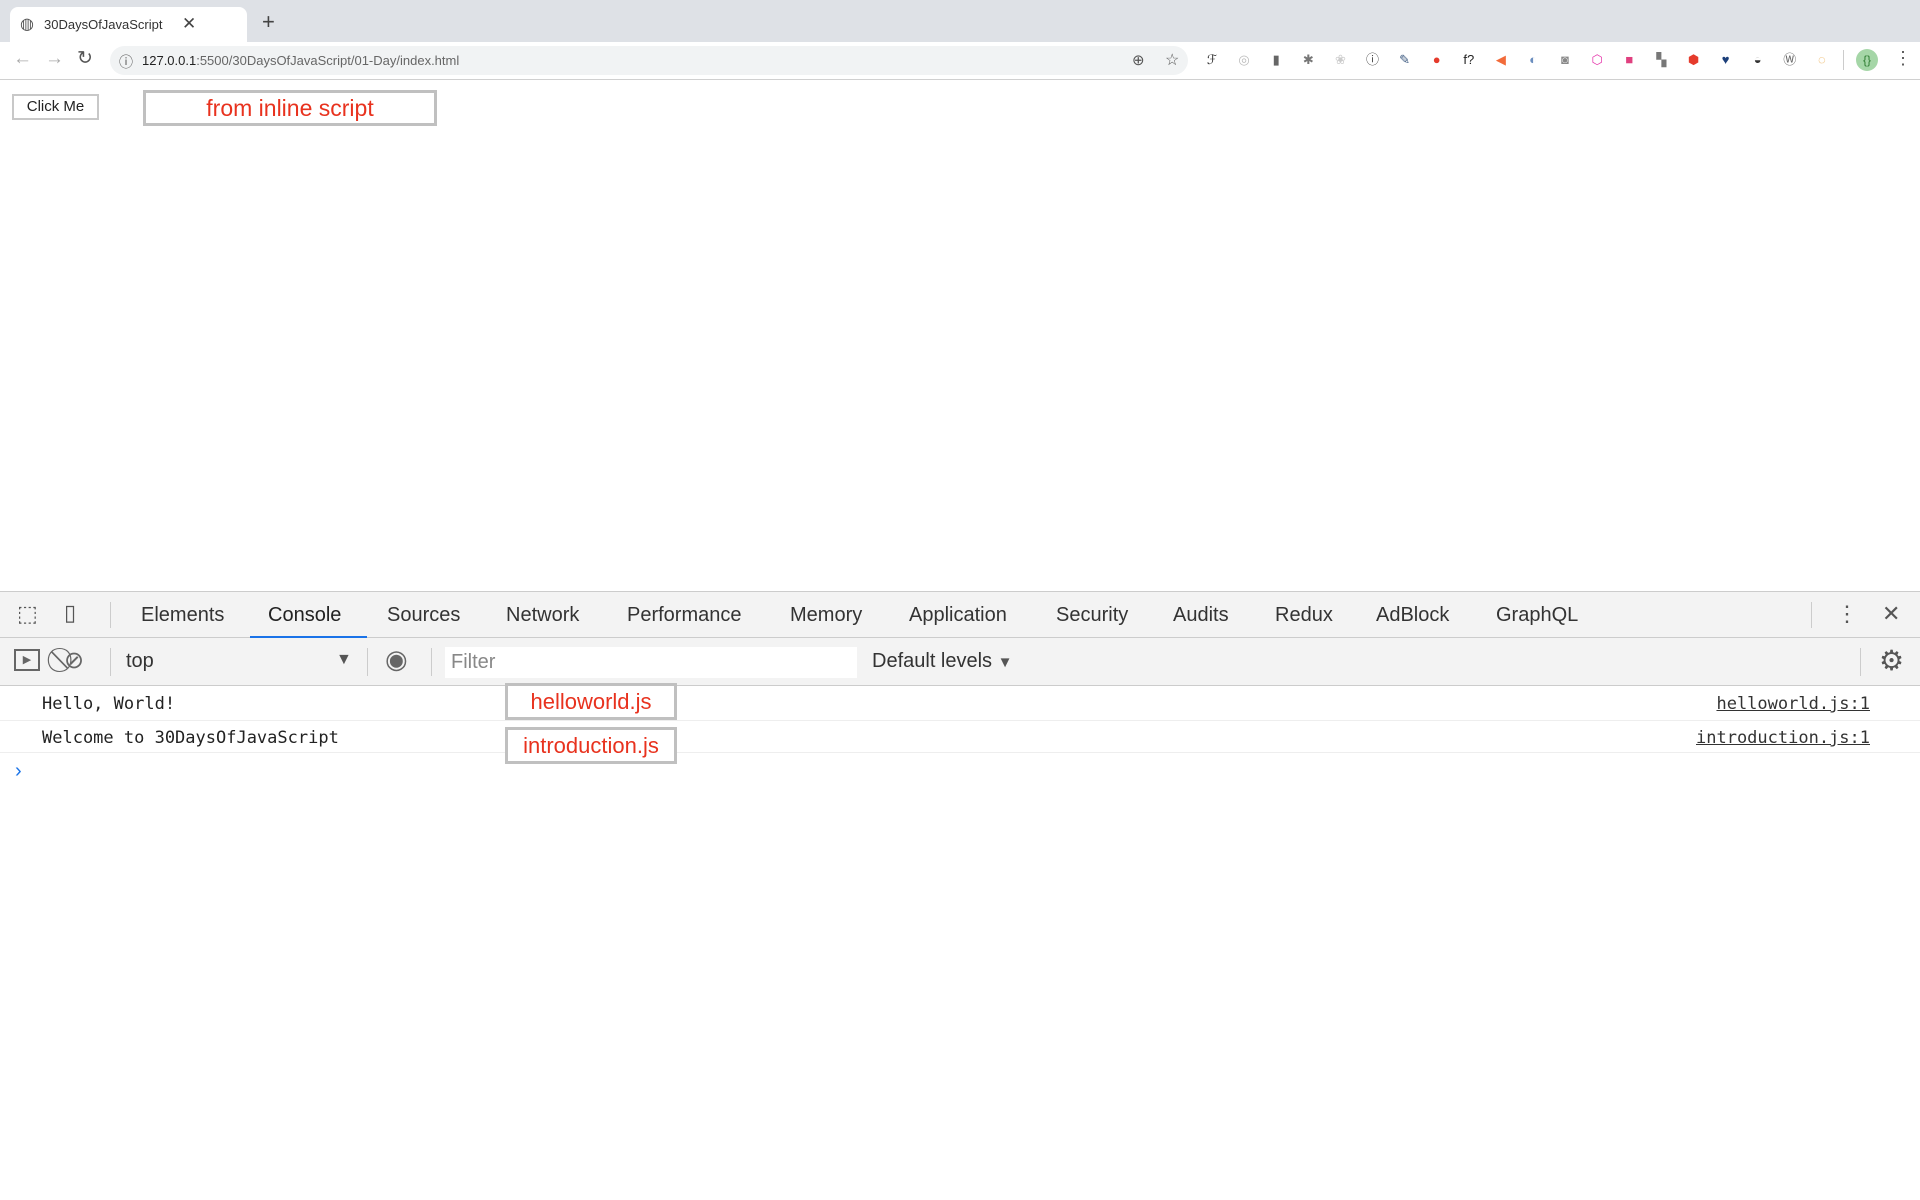  What do you see at coordinates (1212, 60) in the screenshot?
I see `f-bracket-icon: ℱ` at bounding box center [1212, 60].